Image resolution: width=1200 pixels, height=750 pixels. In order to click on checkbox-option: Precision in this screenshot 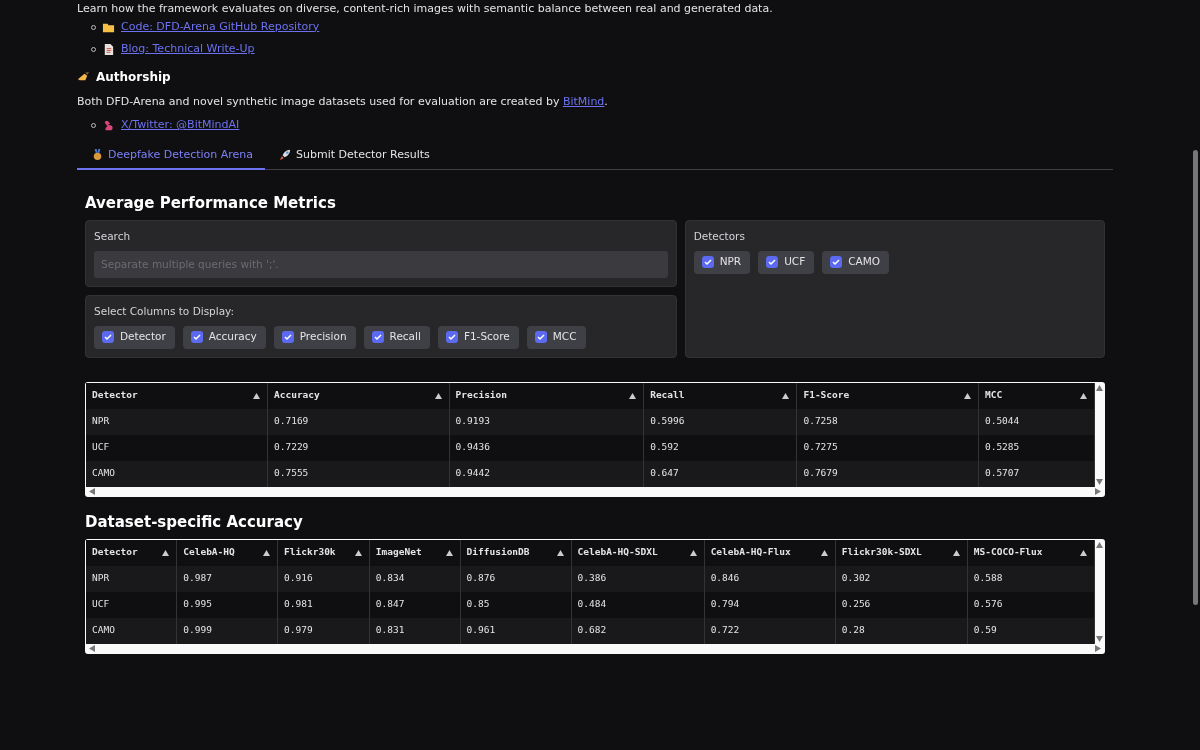, I will do `click(314, 337)`.